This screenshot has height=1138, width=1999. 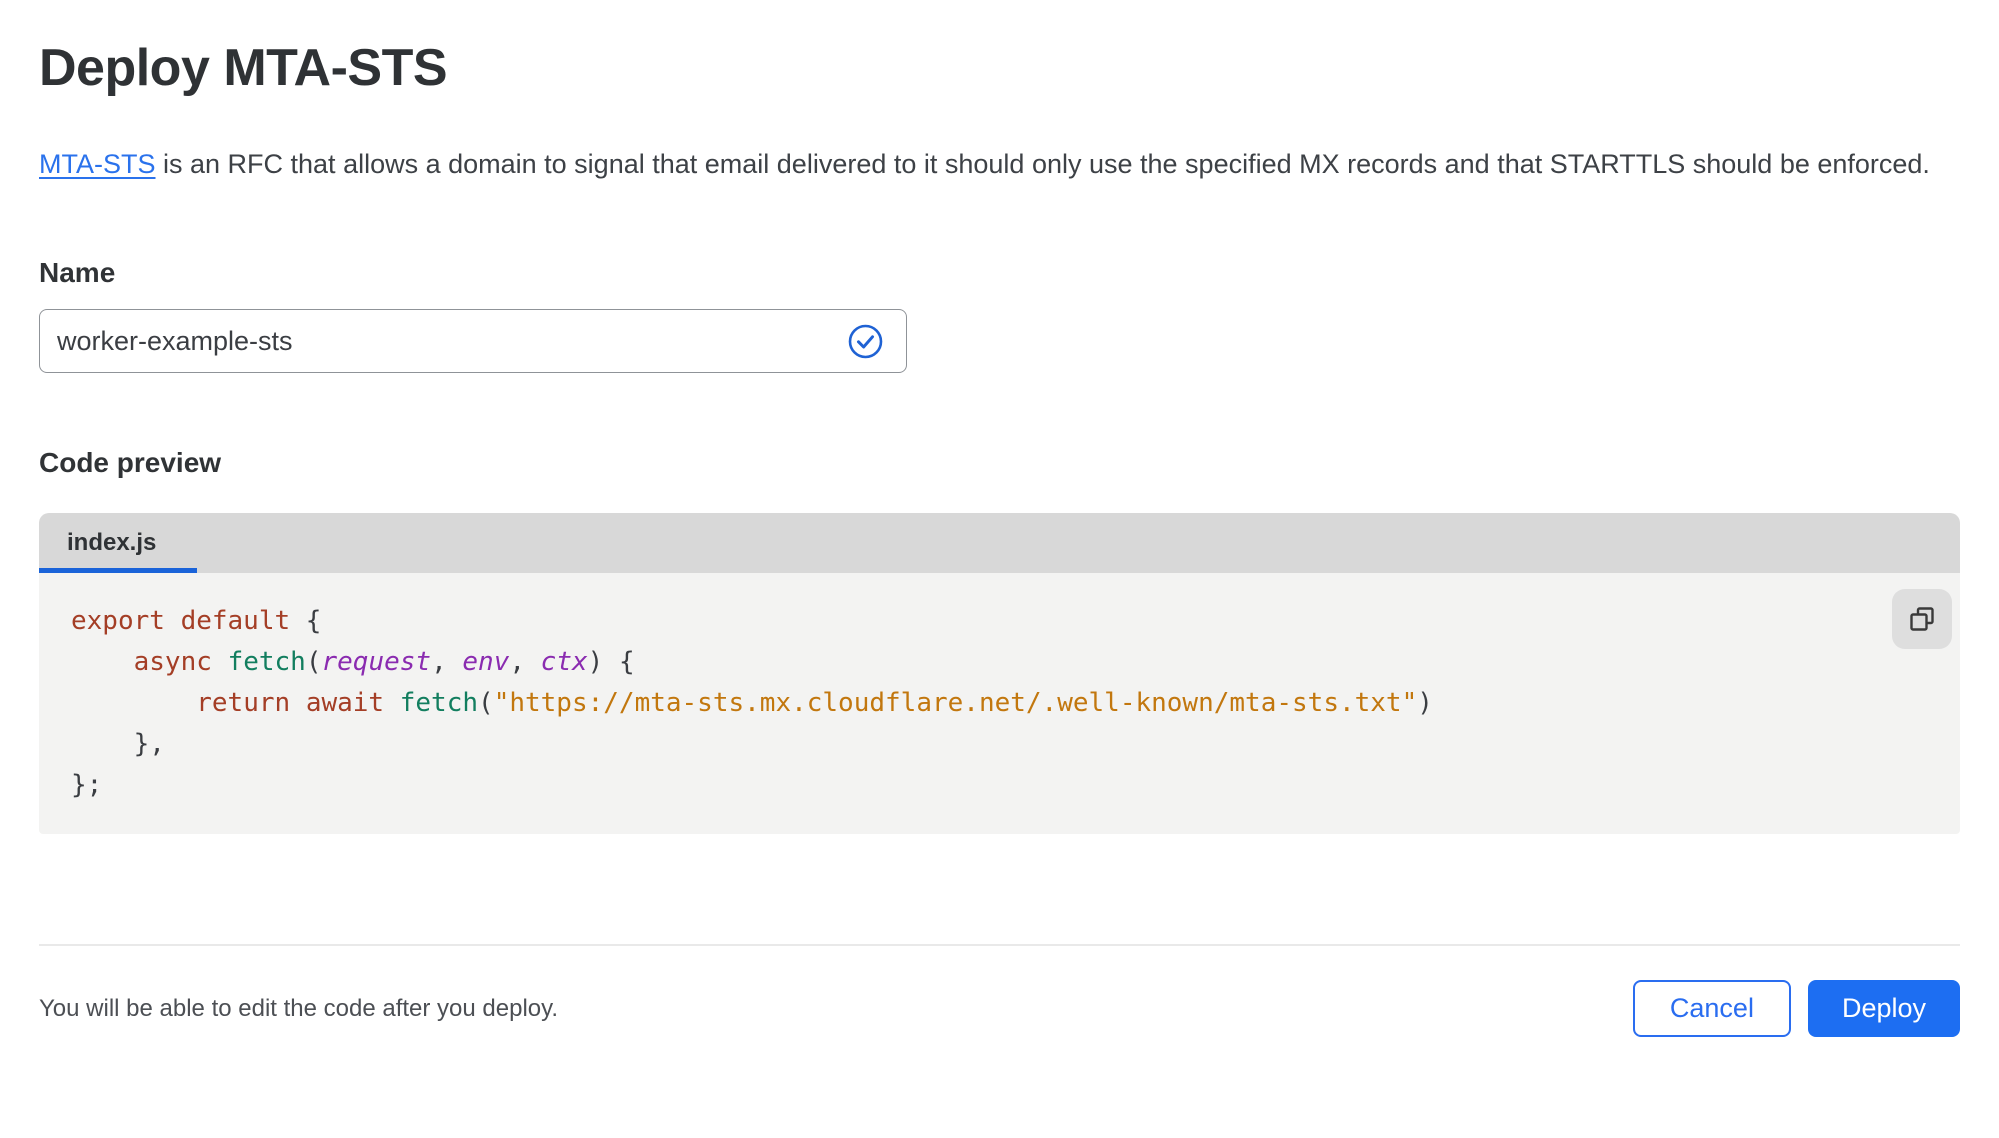 What do you see at coordinates (77, 272) in the screenshot?
I see `name-label: Name` at bounding box center [77, 272].